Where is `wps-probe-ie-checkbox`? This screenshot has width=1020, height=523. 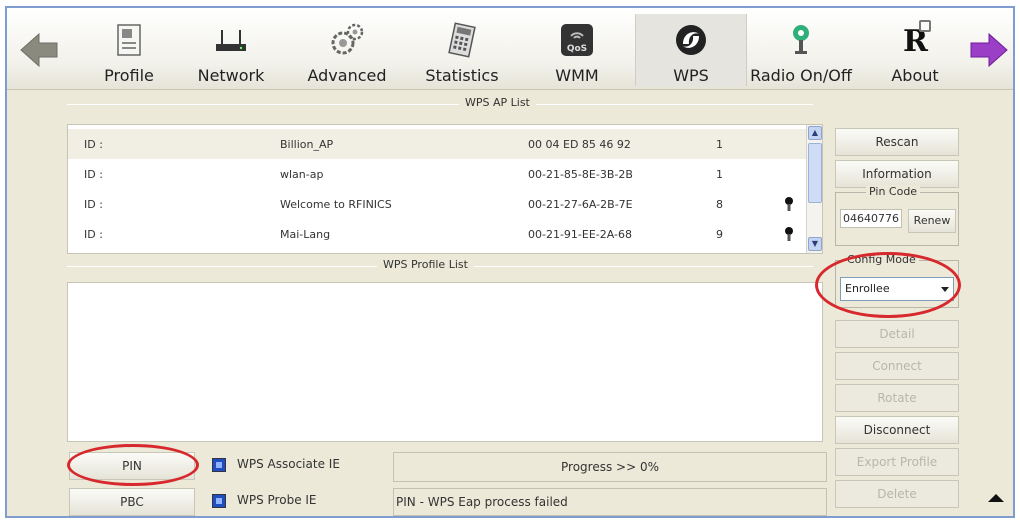 wps-probe-ie-checkbox is located at coordinates (219, 501).